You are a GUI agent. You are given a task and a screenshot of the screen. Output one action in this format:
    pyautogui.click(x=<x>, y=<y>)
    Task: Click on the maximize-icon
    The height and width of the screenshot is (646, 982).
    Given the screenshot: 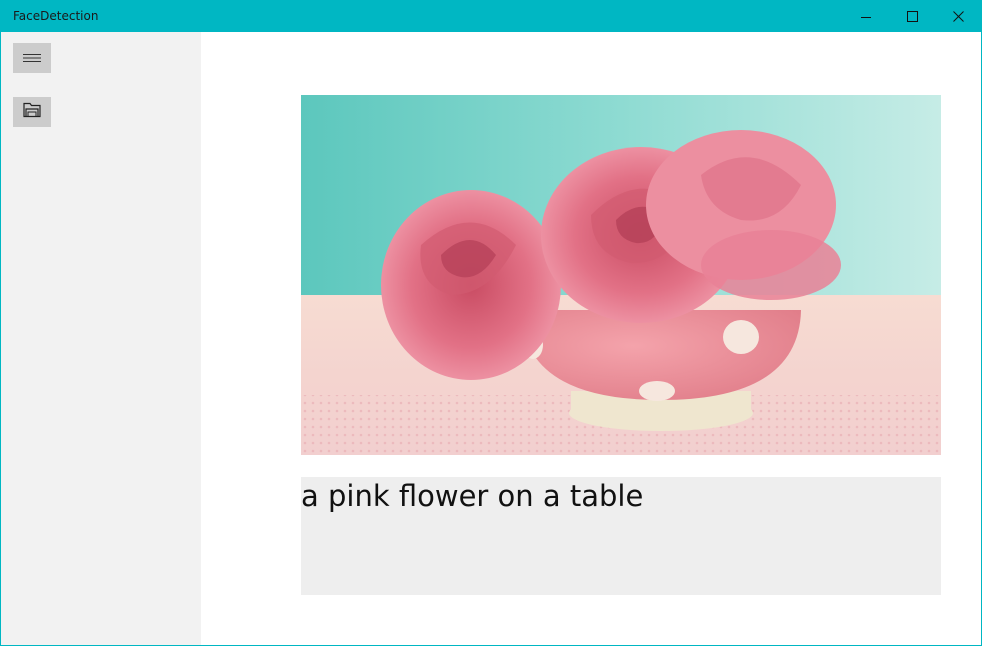 What is the action you would take?
    pyautogui.click(x=912, y=16)
    